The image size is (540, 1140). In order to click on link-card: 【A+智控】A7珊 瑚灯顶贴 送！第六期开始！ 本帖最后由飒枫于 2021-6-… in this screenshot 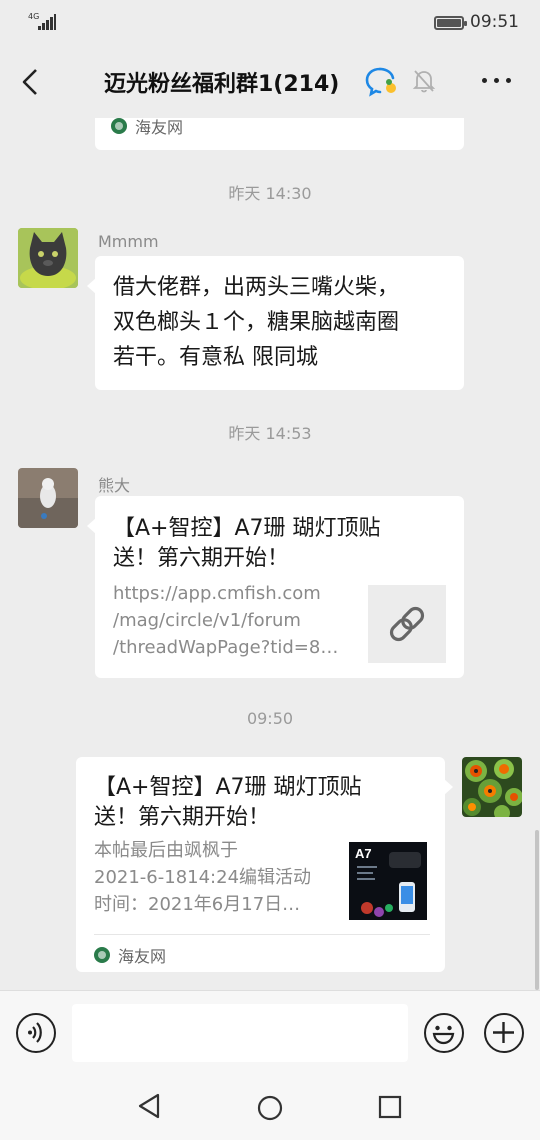, I will do `click(264, 864)`.